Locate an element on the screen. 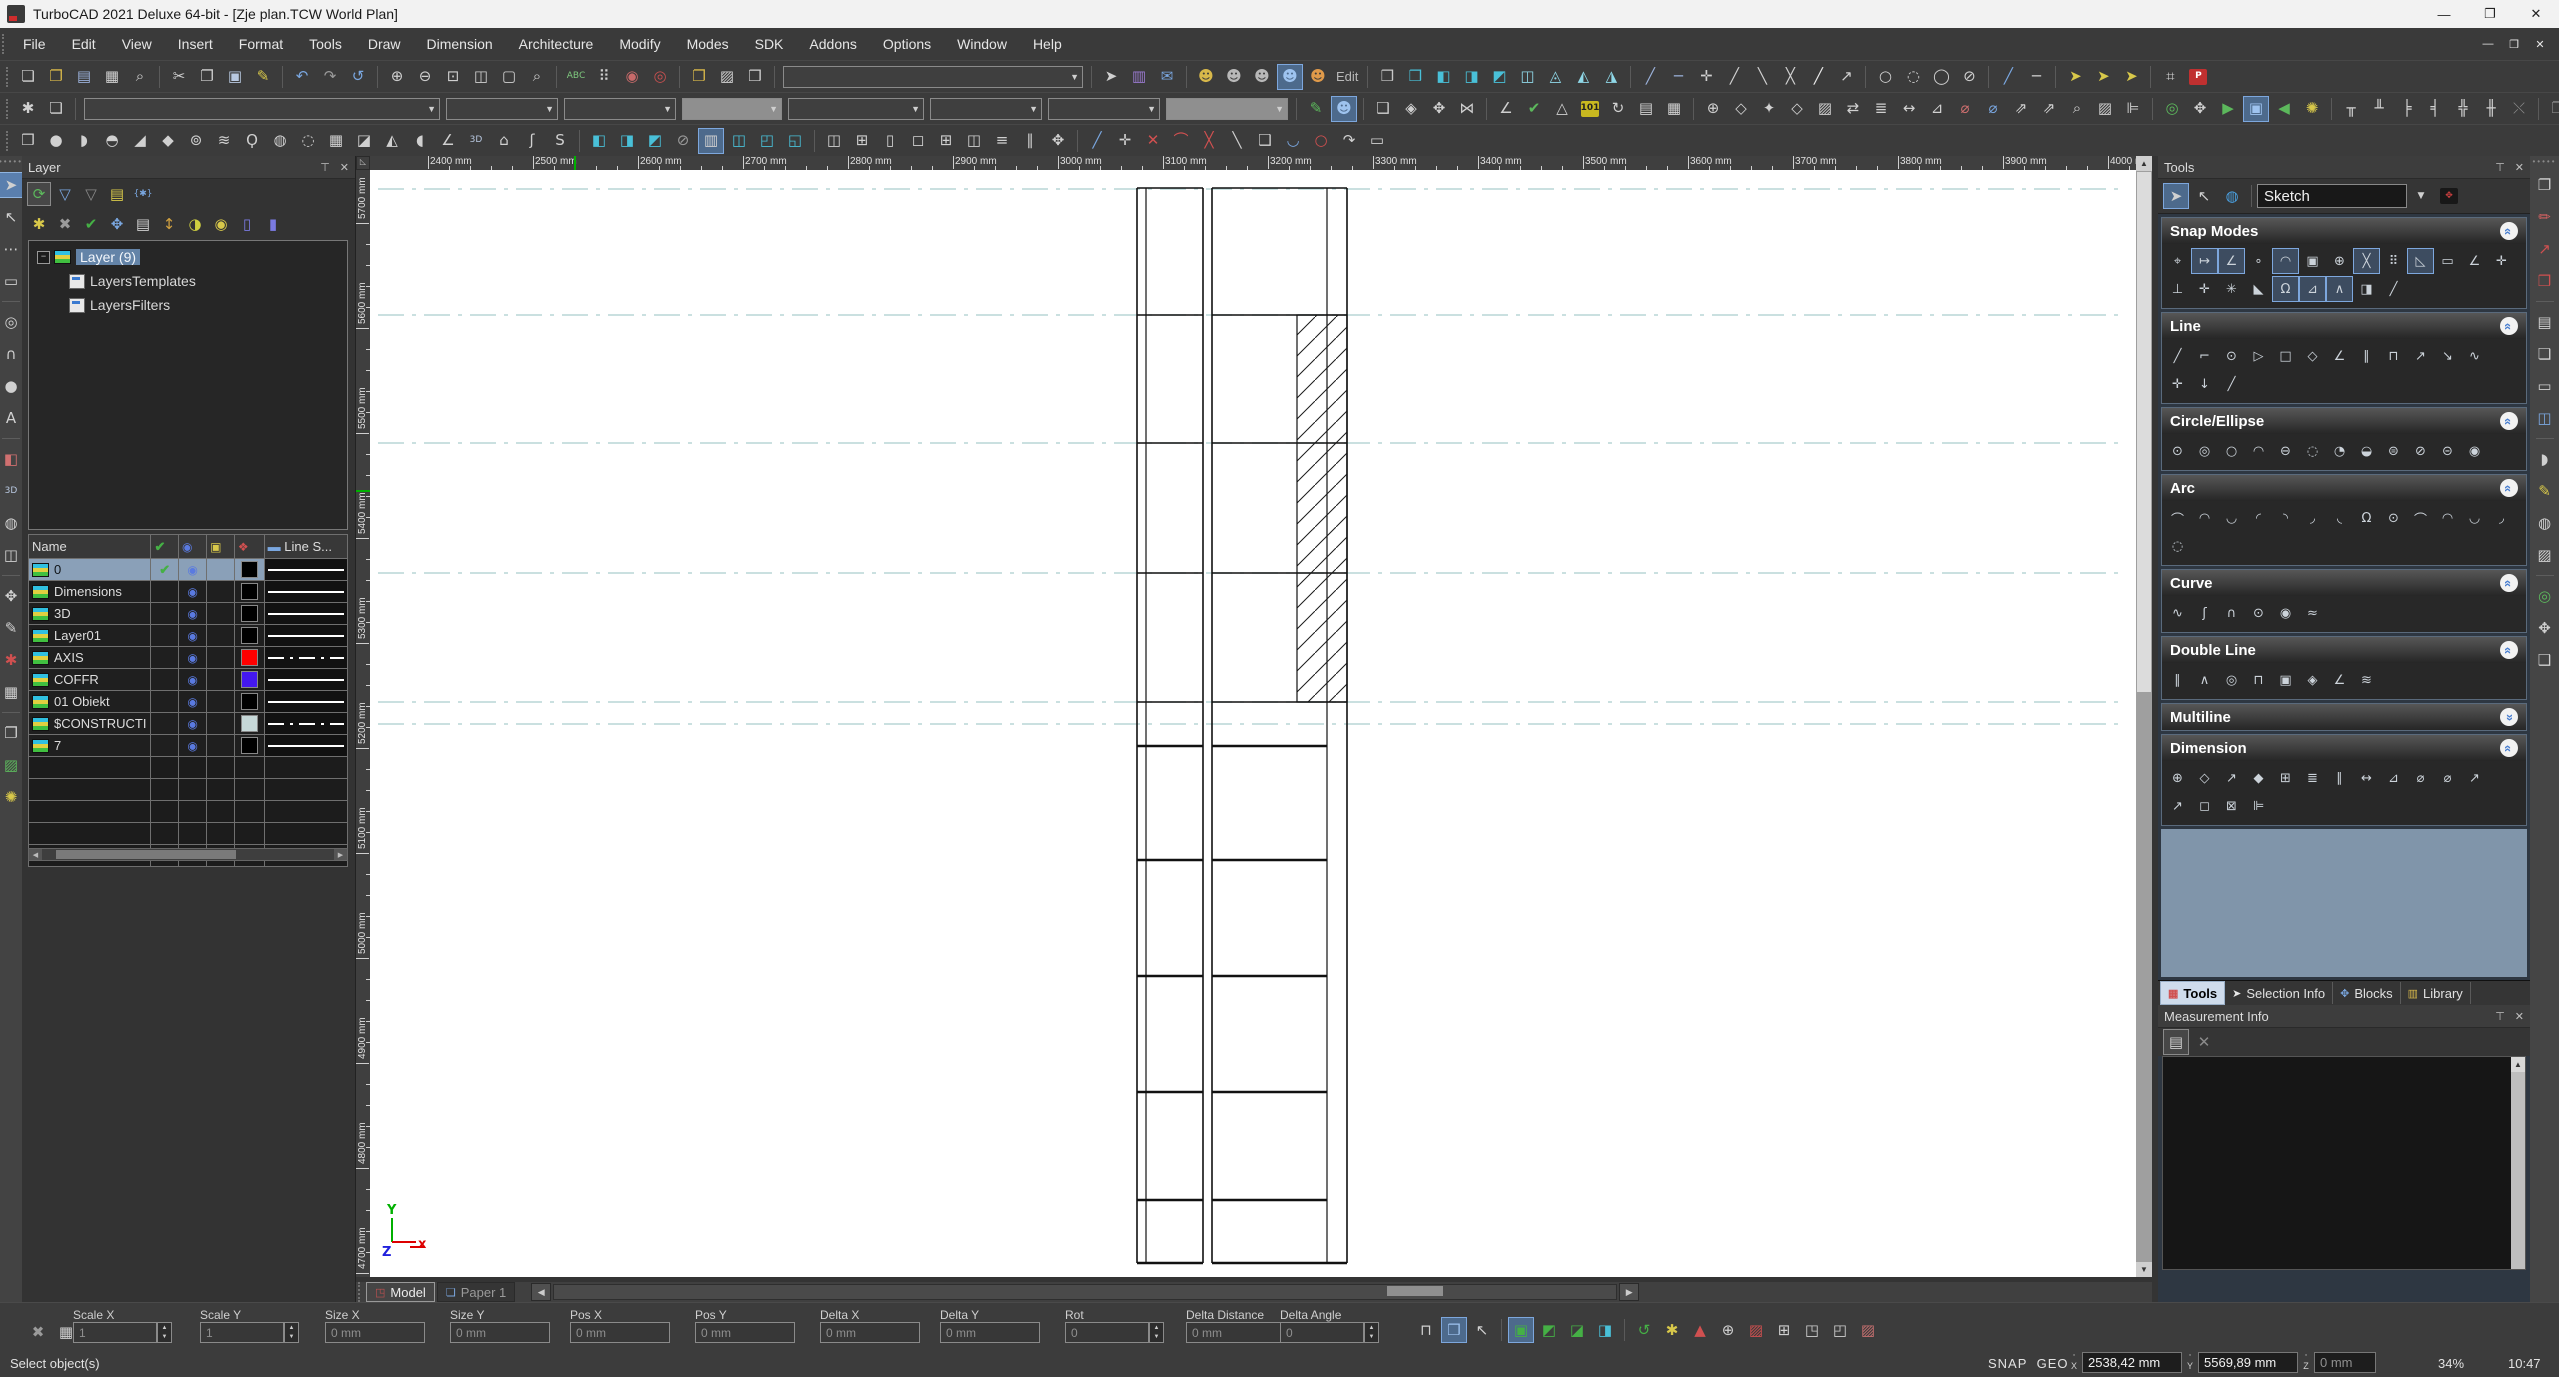 The width and height of the screenshot is (2559, 1377). point-tool-icon: ● is located at coordinates (12, 386).